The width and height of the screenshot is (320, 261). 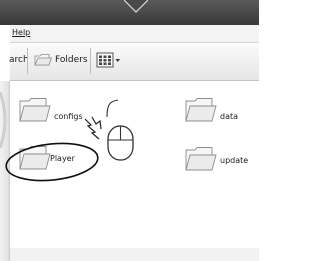 What do you see at coordinates (134, 254) in the screenshot?
I see `status-strip` at bounding box center [134, 254].